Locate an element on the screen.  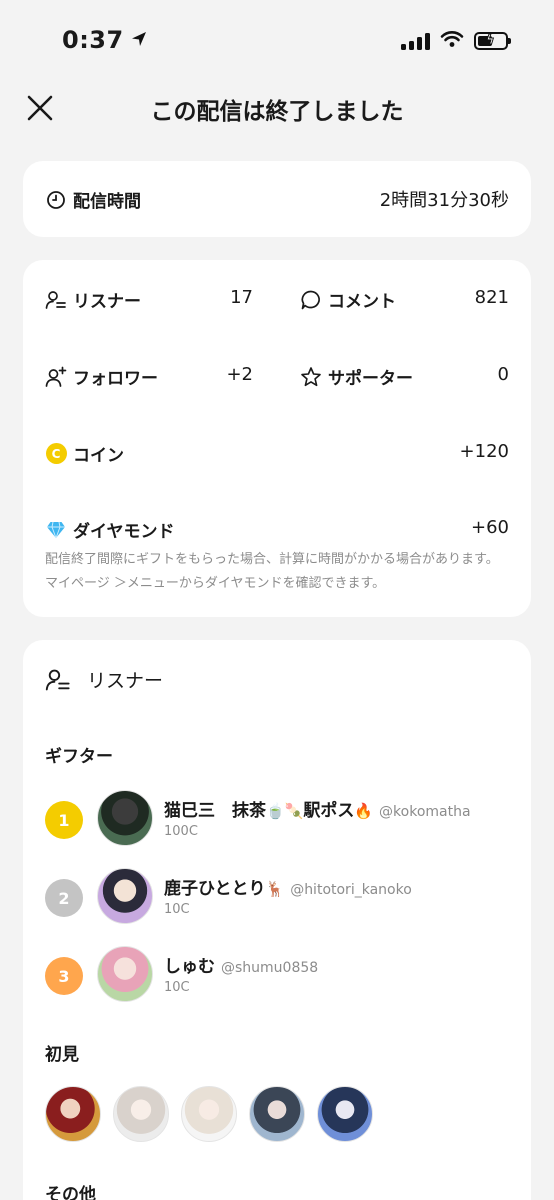
comments-label-text: コメント is located at coordinates (362, 302).